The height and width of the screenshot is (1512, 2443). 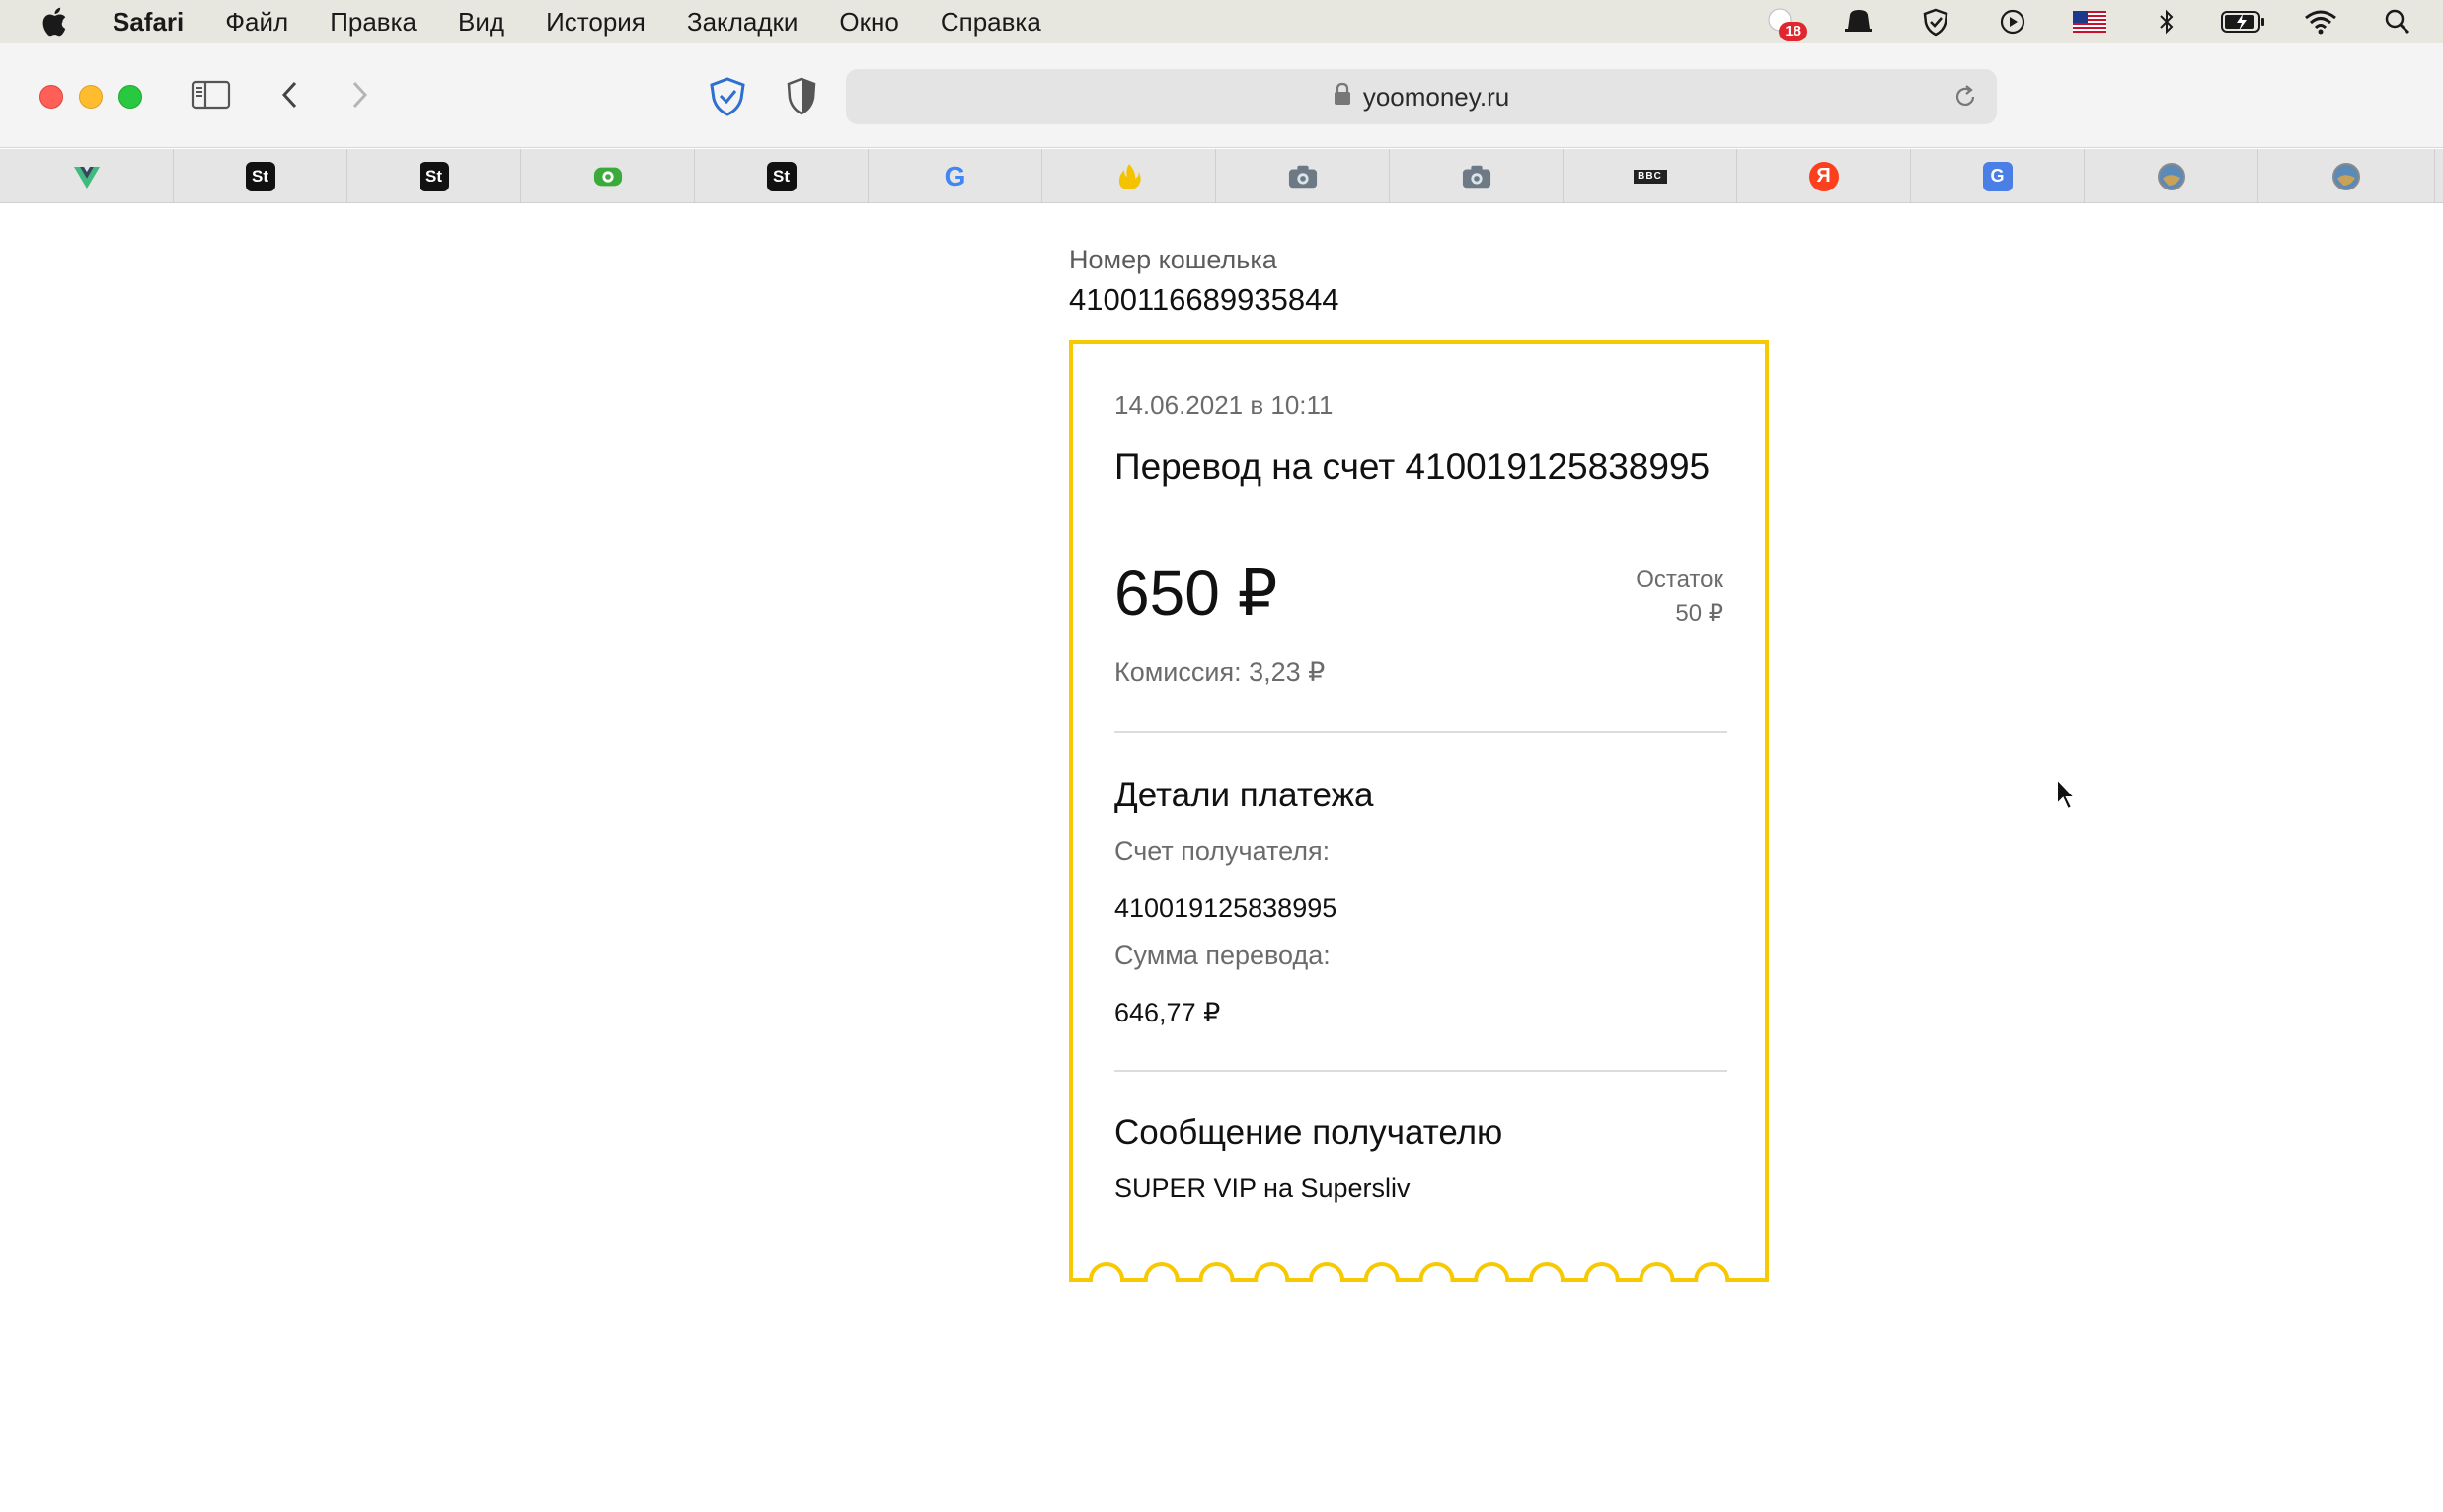 What do you see at coordinates (1436, 98) in the screenshot?
I see `url-text: yoomoney.ru` at bounding box center [1436, 98].